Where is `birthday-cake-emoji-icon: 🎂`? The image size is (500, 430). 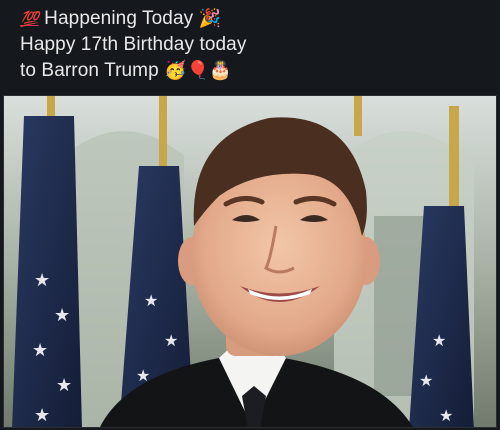
birthday-cake-emoji-icon: 🎂 is located at coordinates (220, 70).